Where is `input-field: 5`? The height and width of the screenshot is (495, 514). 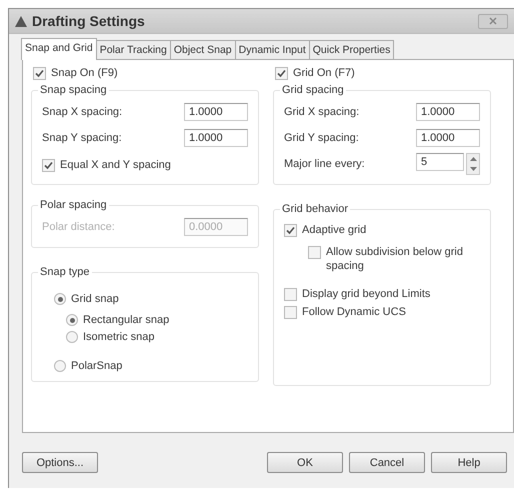 input-field: 5 is located at coordinates (440, 162).